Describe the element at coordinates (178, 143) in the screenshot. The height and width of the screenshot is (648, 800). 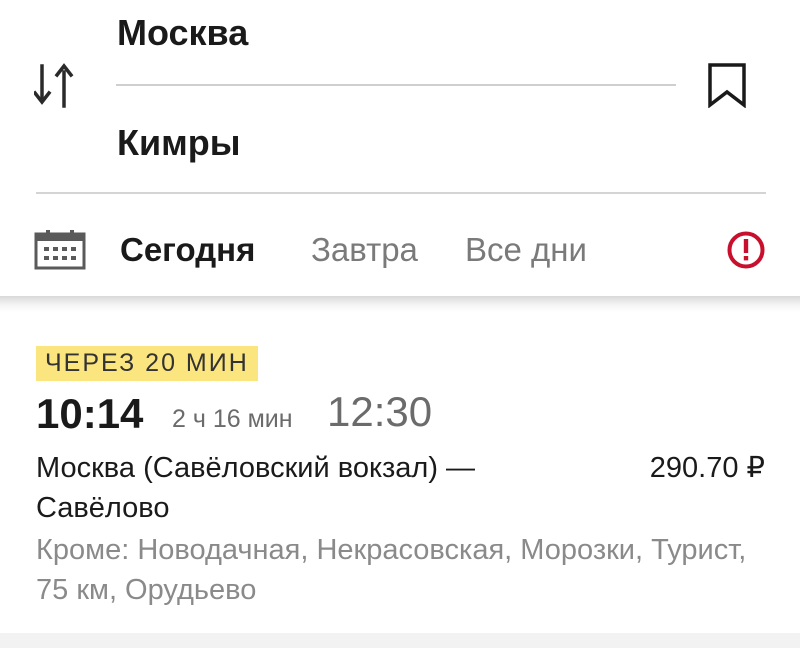
I see `route-to-field: Кимры` at that location.